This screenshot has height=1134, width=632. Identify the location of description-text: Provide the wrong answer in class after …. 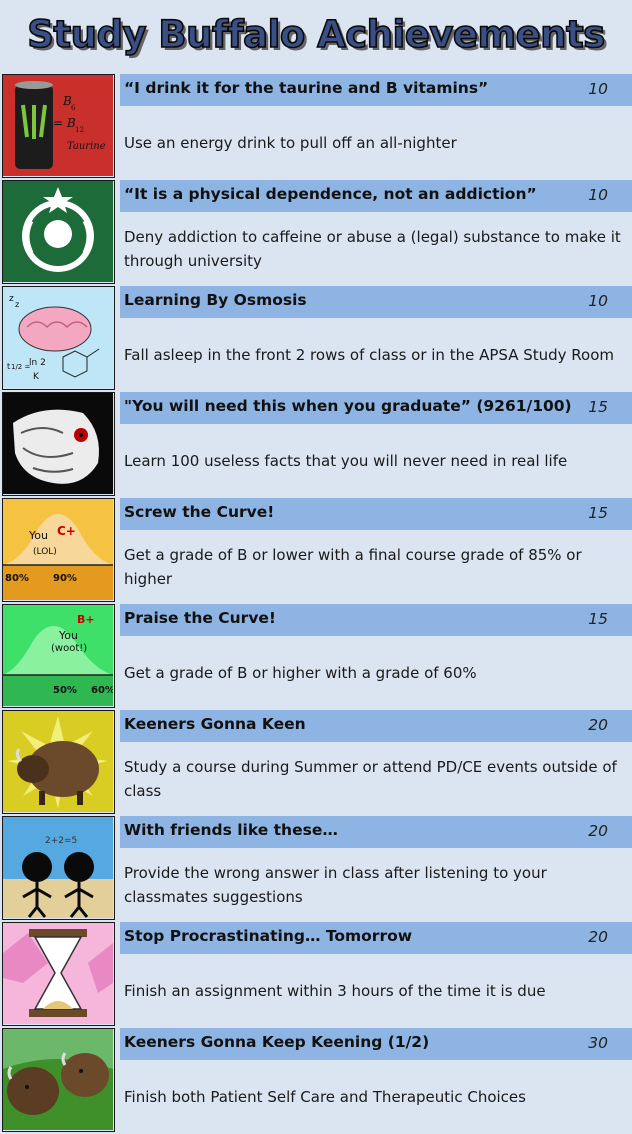
(335, 885).